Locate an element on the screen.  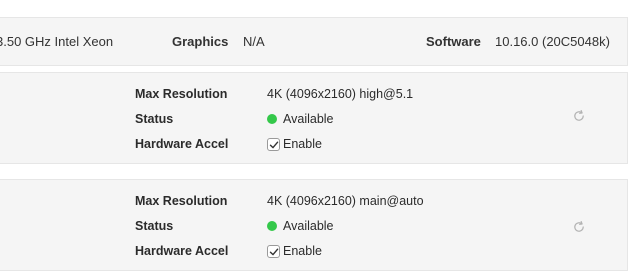
software-label: Software is located at coordinates (453, 41).